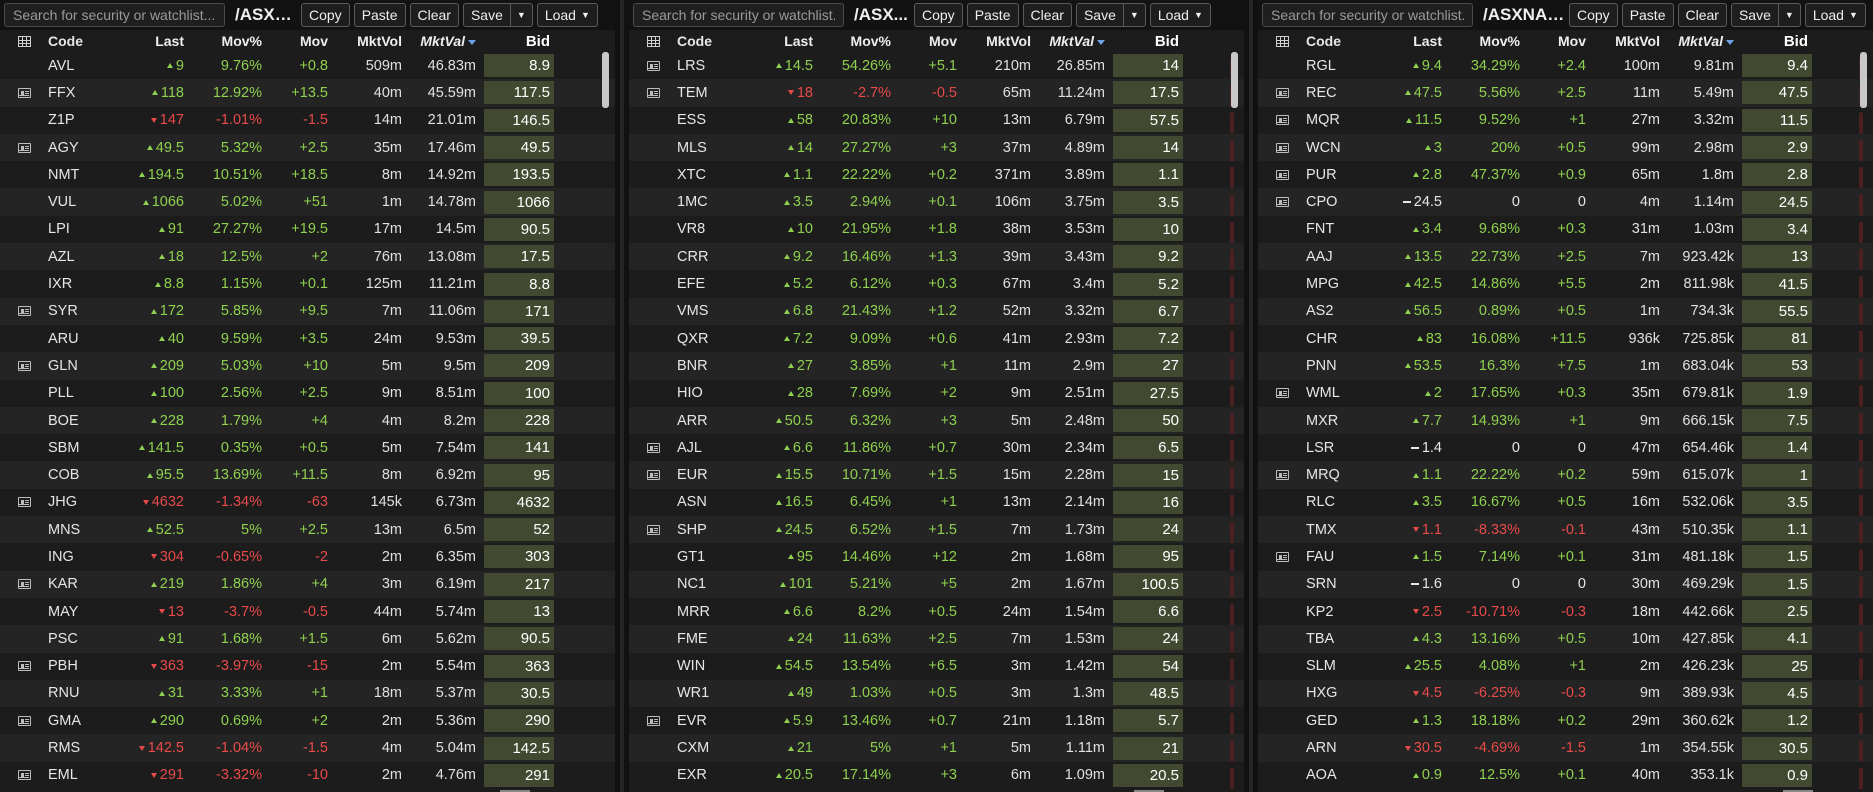 The height and width of the screenshot is (792, 1873). What do you see at coordinates (705, 502) in the screenshot?
I see `security-code: ASN` at bounding box center [705, 502].